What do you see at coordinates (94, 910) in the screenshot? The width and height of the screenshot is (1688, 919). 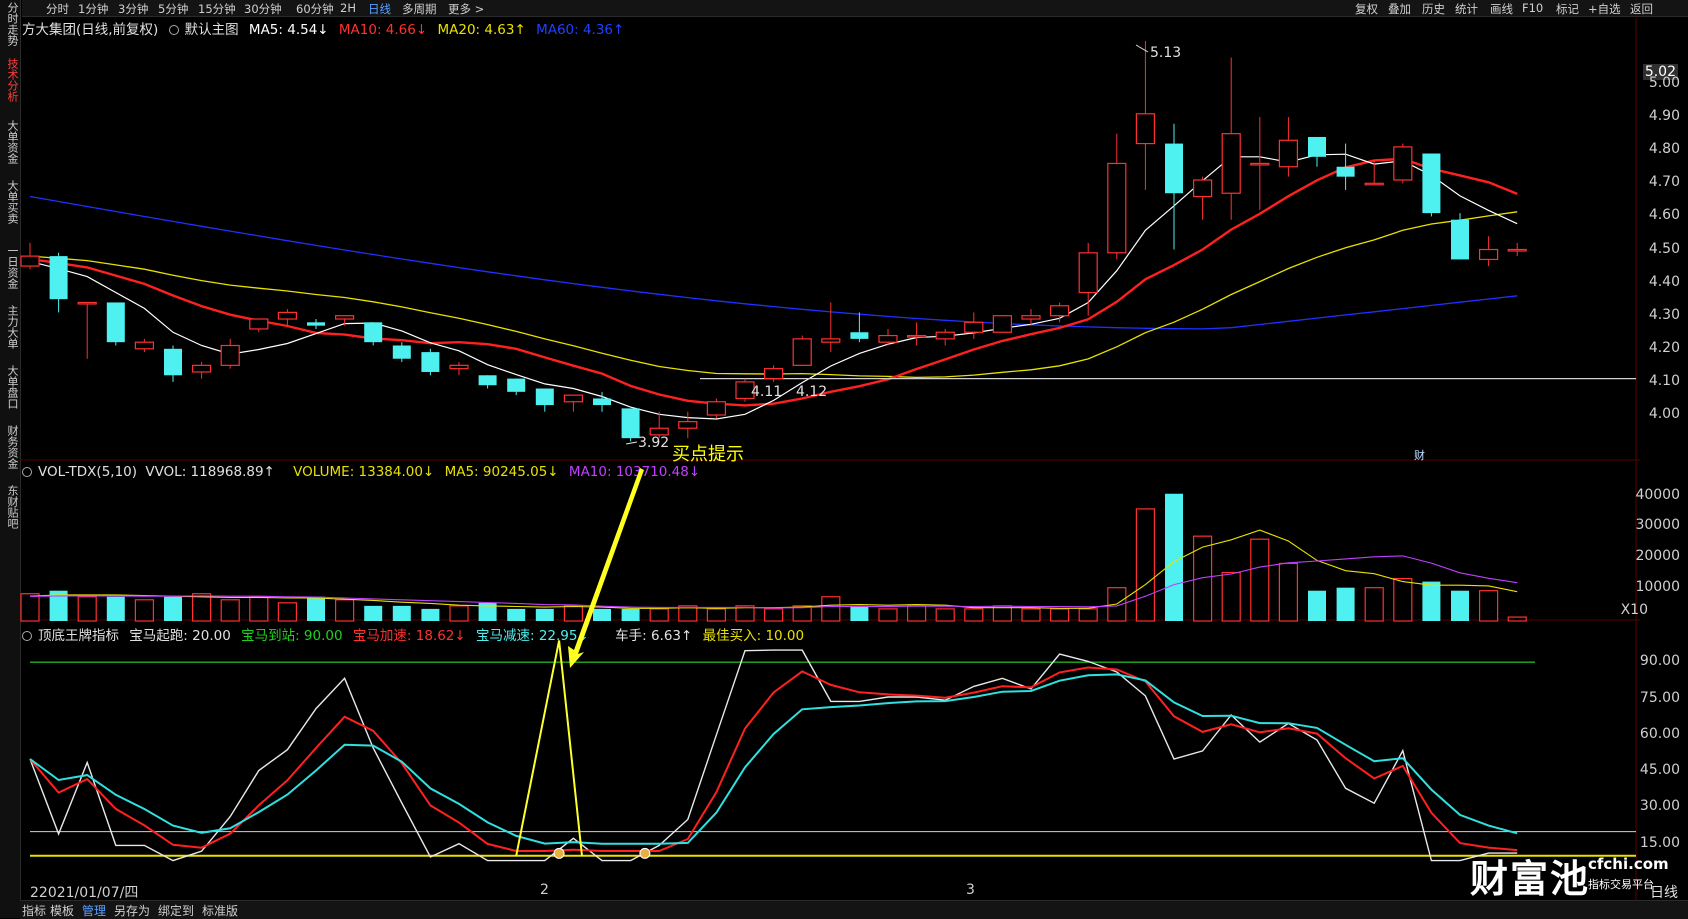 I see `bottom-tab-2: 管理` at bounding box center [94, 910].